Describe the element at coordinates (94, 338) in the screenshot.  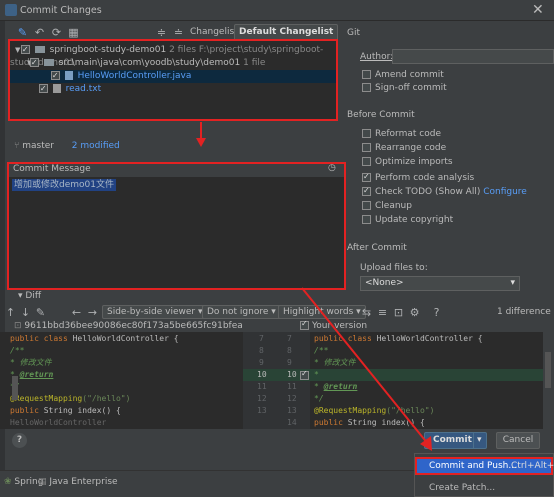
I see `code-line: public class HelloWorldController {` at that location.